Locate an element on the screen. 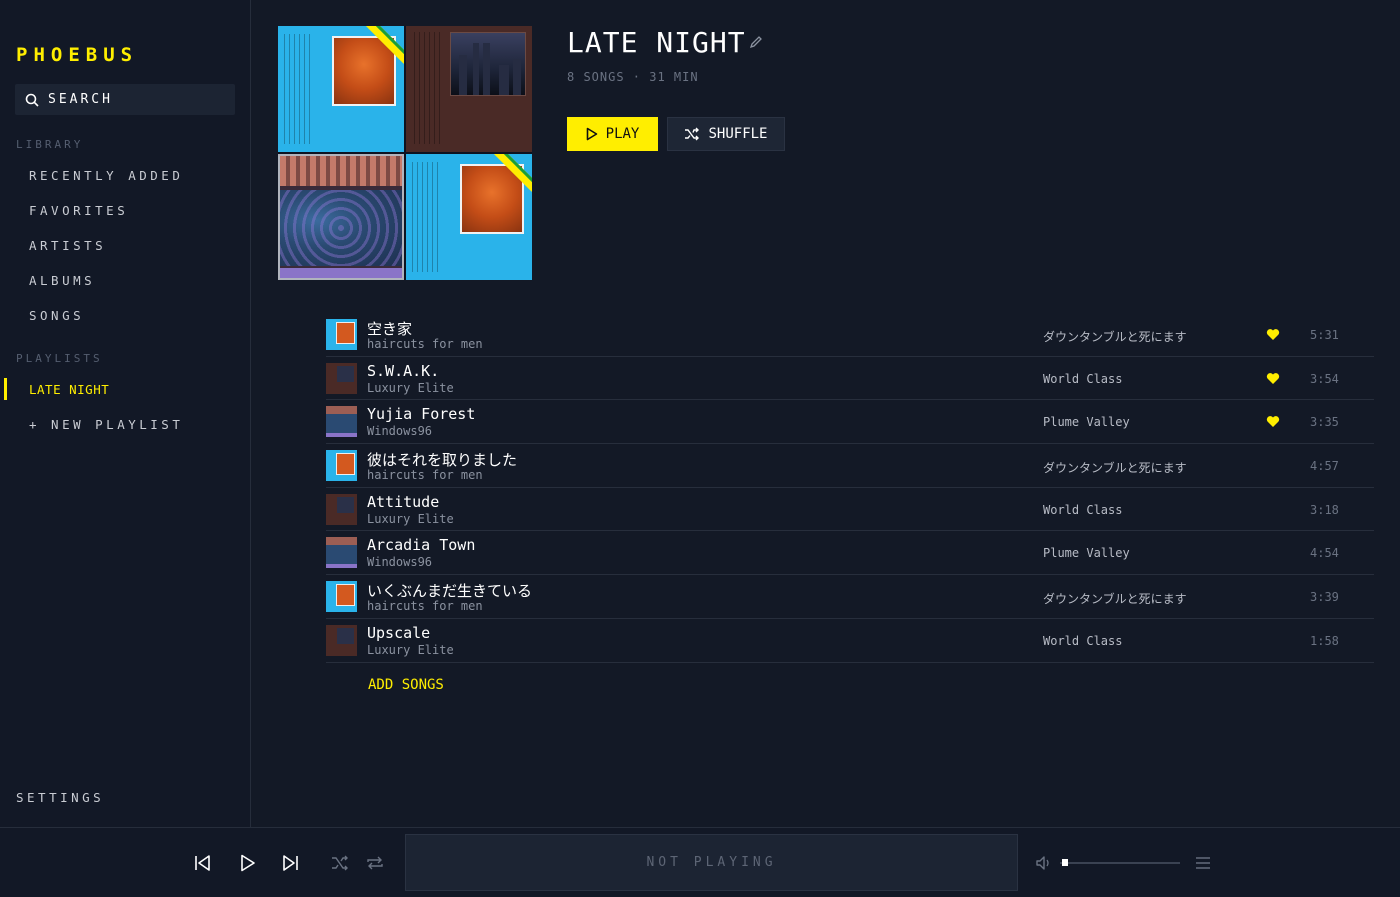 The width and height of the screenshot is (1400, 897). previous-icon is located at coordinates (203, 863).